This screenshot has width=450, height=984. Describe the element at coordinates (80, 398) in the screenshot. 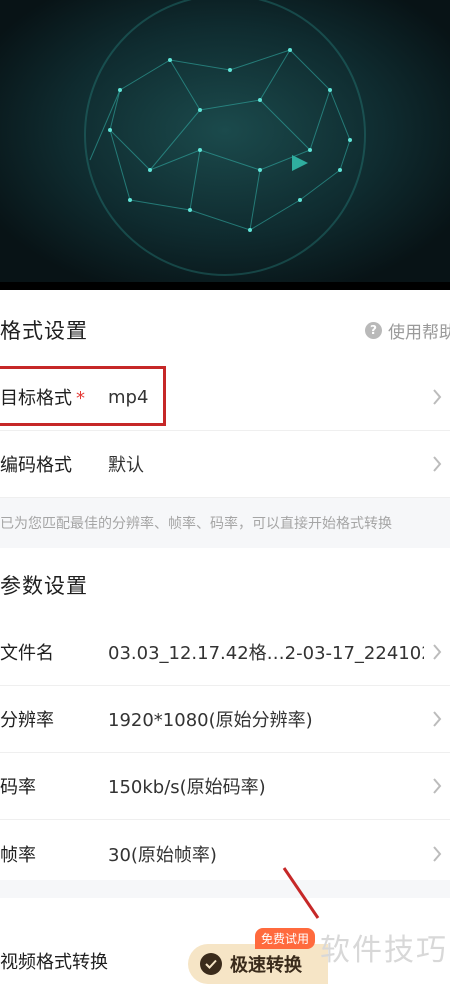

I see `required-asterisk: *` at that location.